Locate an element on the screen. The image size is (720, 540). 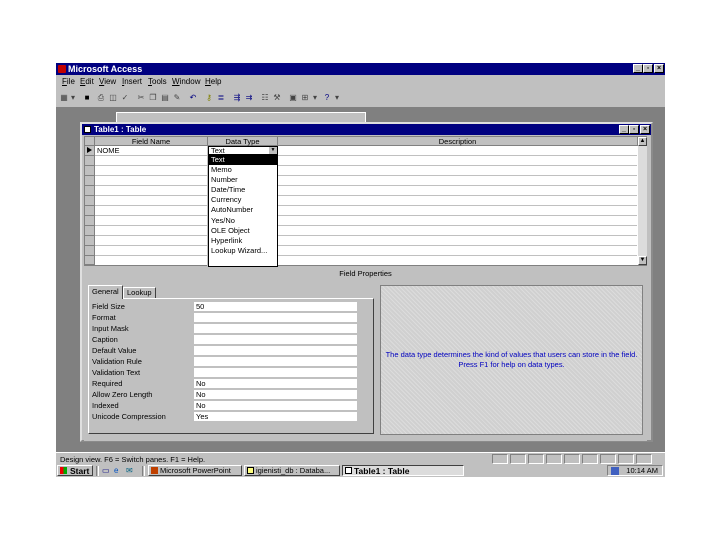
dropdown-option-number: Number is located at coordinates (243, 180).